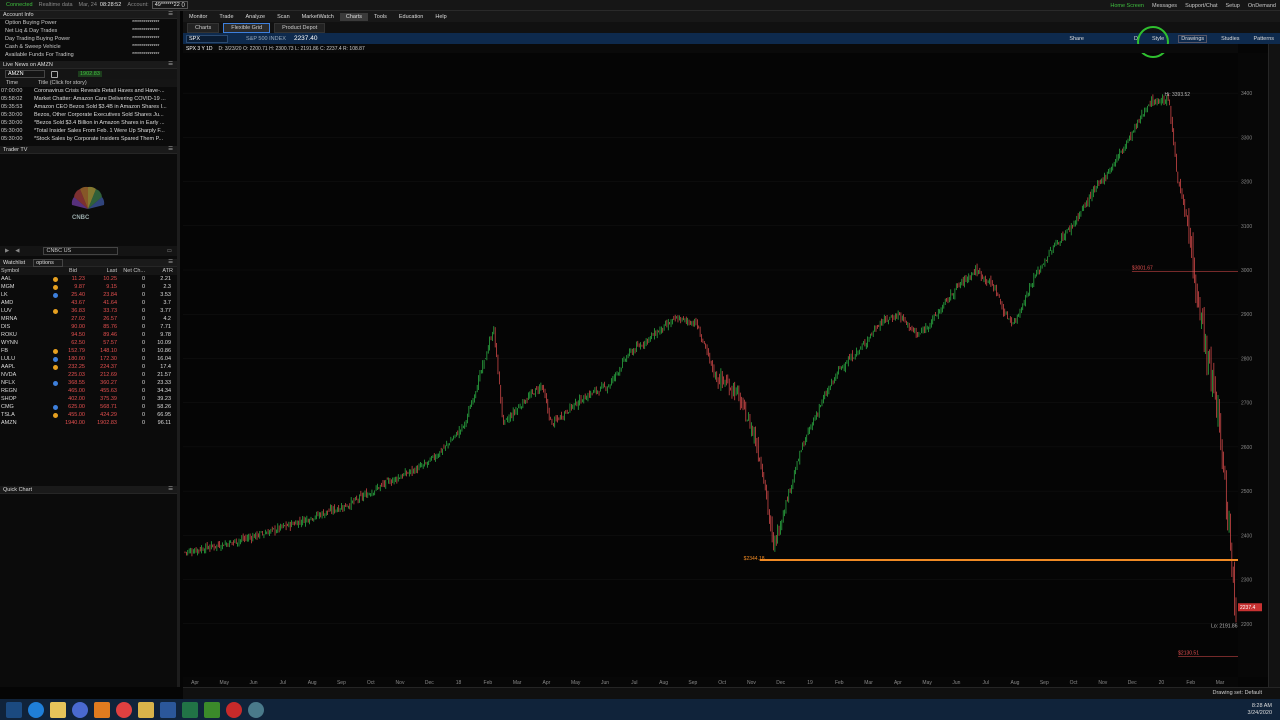 The image size is (1280, 720). What do you see at coordinates (88, 200) in the screenshot?
I see `trader-tv-video: CNBC` at bounding box center [88, 200].